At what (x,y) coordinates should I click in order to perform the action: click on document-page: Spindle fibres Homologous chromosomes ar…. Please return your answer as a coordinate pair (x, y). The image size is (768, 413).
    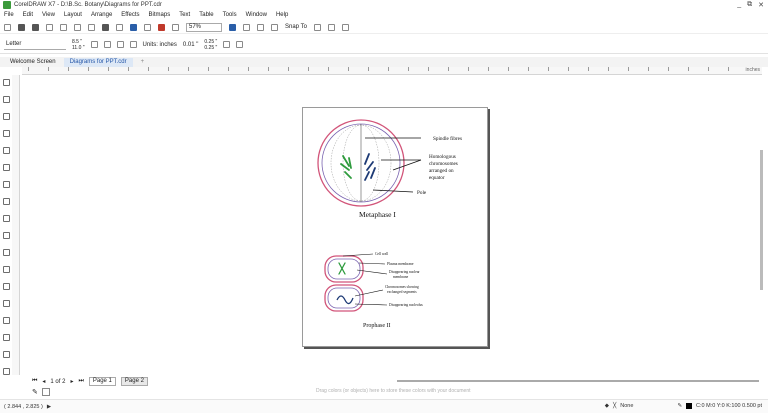
    Looking at the image, I should click on (395, 227).